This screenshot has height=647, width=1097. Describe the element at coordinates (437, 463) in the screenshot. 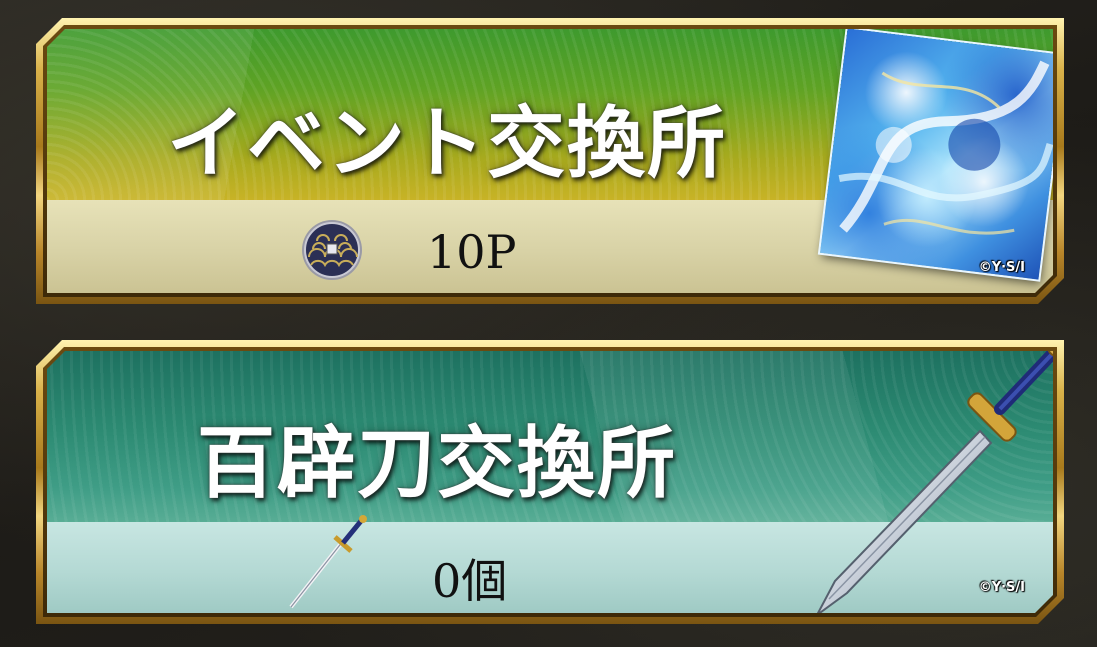

I see `blade-exchange-title: 百辟刀交換所` at that location.